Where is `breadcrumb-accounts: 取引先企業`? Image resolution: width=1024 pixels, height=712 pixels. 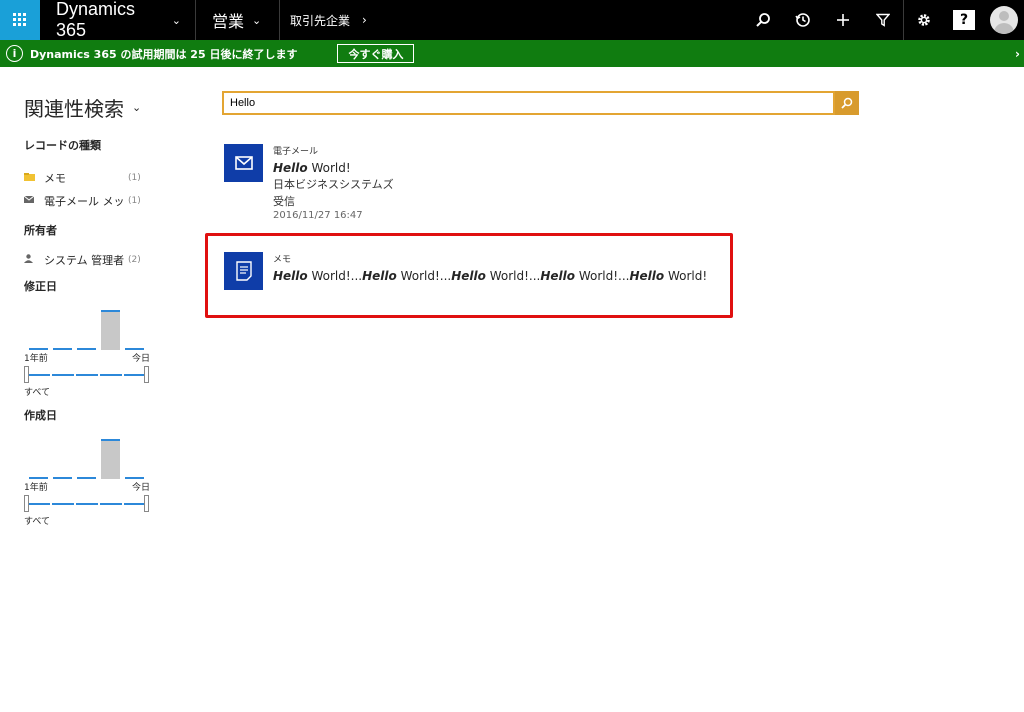
breadcrumb-accounts: 取引先企業 is located at coordinates (320, 20).